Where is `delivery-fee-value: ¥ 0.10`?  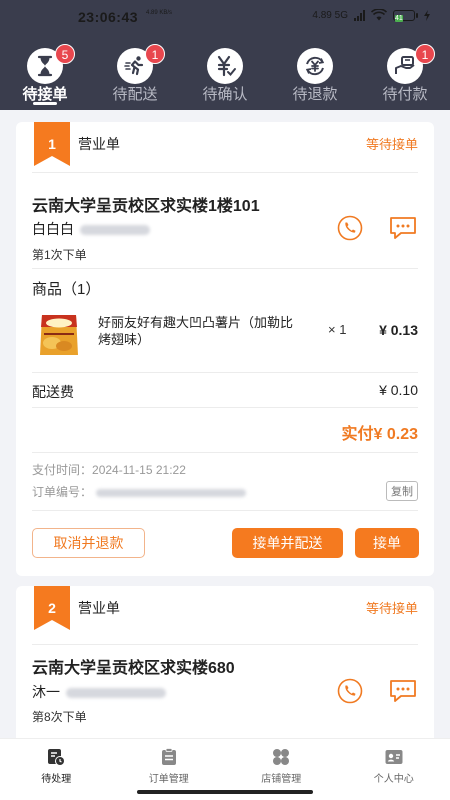 delivery-fee-value: ¥ 0.10 is located at coordinates (398, 390).